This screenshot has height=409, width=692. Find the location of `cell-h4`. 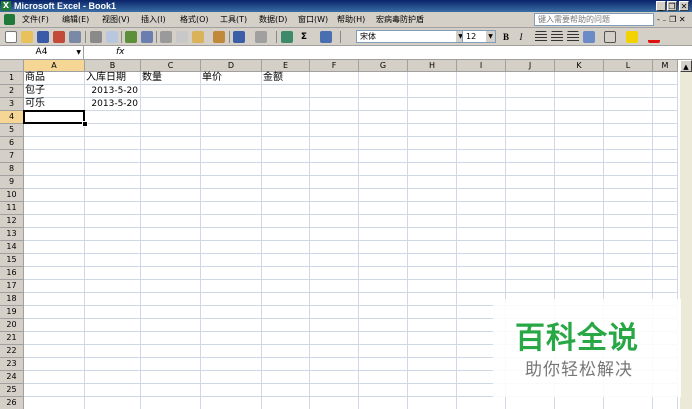

cell-h4 is located at coordinates (432, 117).